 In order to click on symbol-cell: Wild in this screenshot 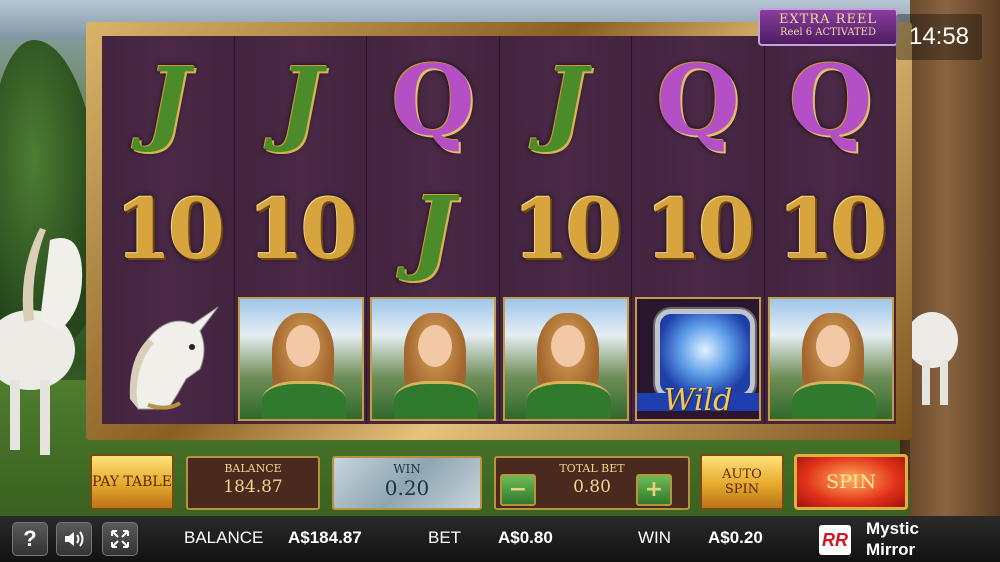, I will do `click(698, 358)`.